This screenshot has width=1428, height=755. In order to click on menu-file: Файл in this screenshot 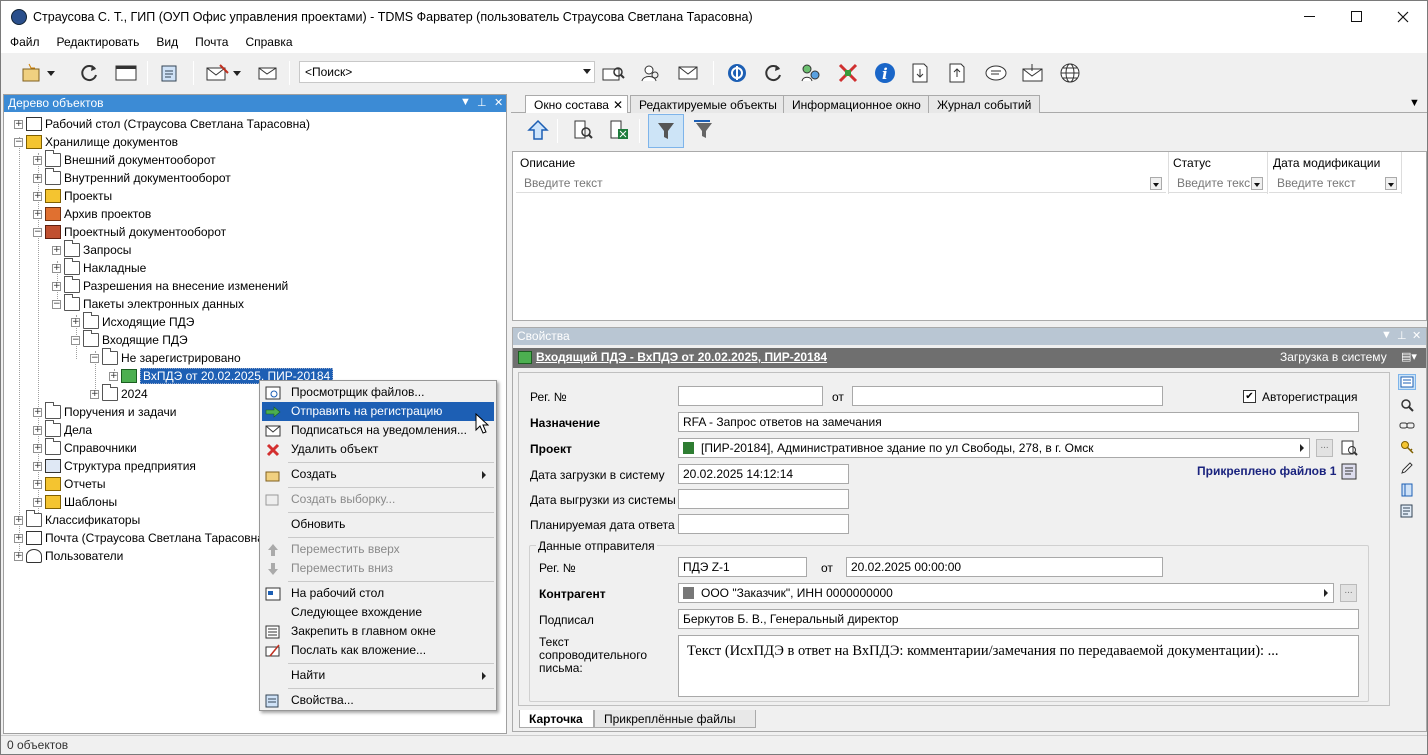, I will do `click(24, 43)`.